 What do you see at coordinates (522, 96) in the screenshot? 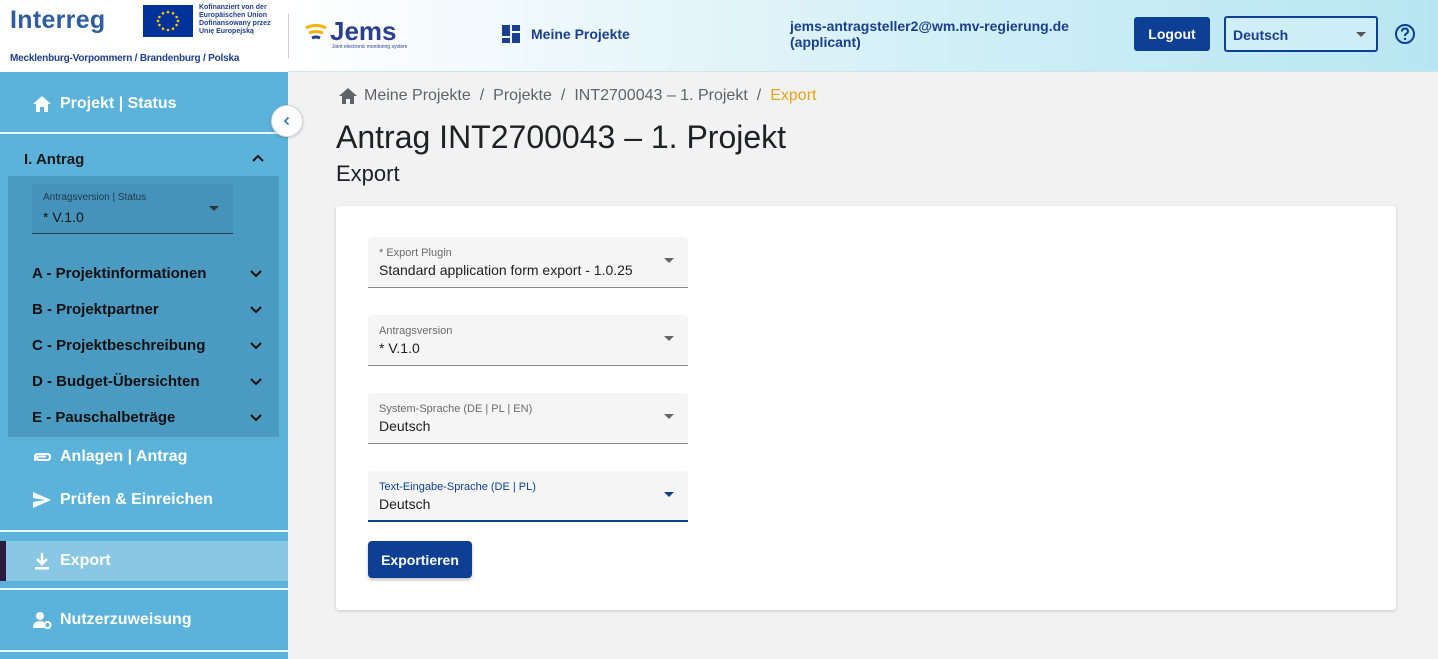
I see `breadcrumb-projekte: Projekte` at bounding box center [522, 96].